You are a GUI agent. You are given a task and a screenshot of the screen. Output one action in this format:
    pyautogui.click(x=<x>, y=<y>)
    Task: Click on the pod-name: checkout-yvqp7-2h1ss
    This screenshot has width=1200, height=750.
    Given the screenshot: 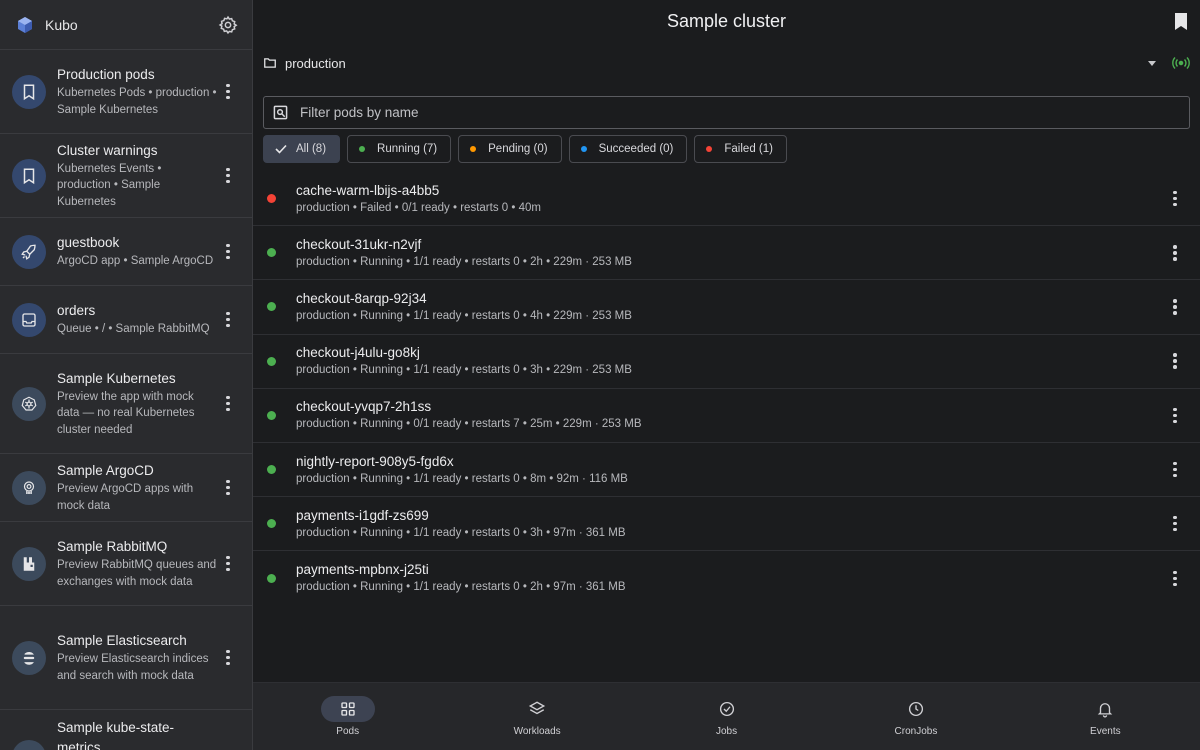 What is the action you would take?
    pyautogui.click(x=364, y=407)
    